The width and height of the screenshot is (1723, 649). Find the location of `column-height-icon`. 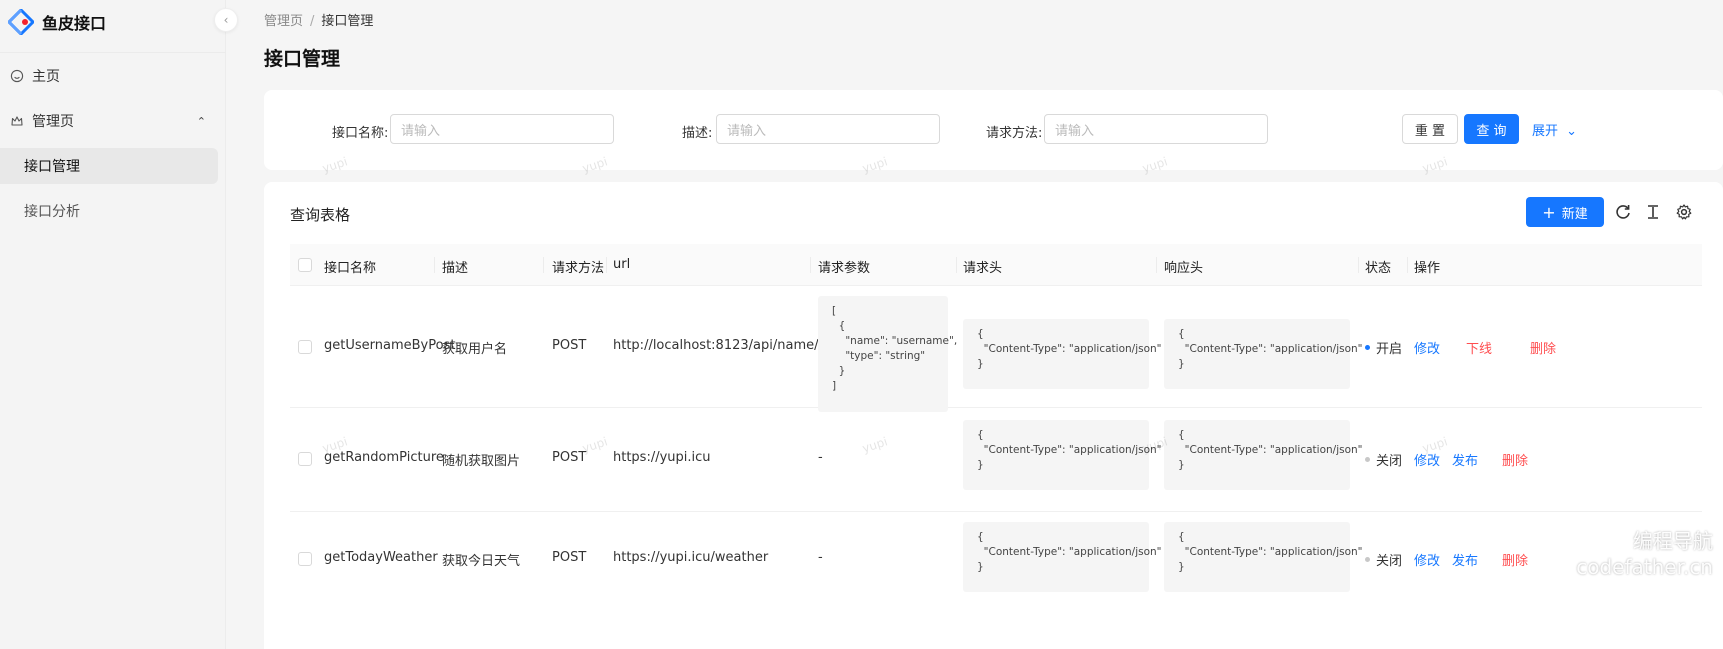

column-height-icon is located at coordinates (1653, 212).